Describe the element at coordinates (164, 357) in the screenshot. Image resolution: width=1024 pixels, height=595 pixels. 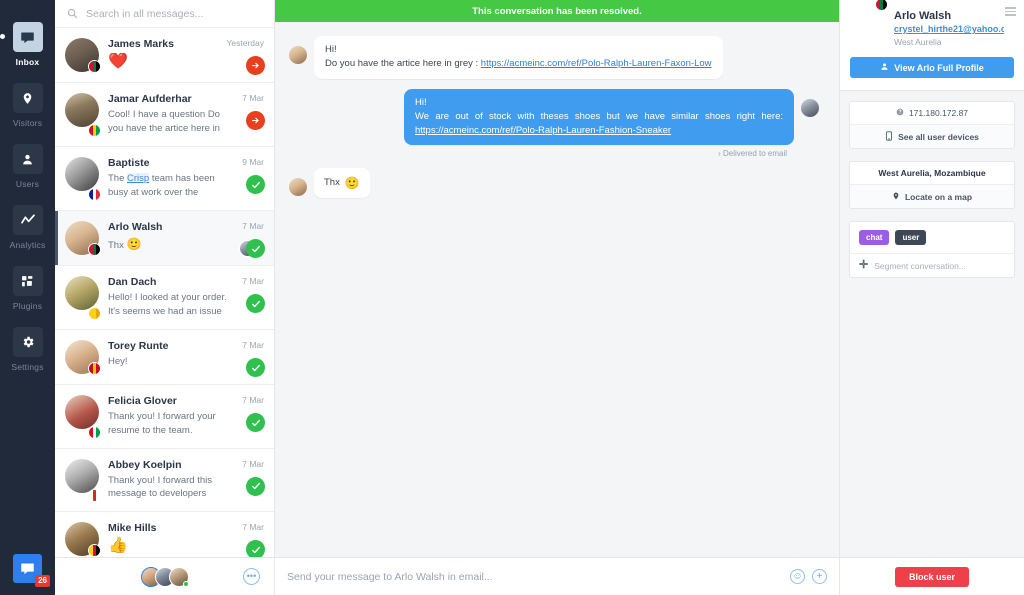
I see `list-item: Torey Runte Hey! 7 Mar` at that location.